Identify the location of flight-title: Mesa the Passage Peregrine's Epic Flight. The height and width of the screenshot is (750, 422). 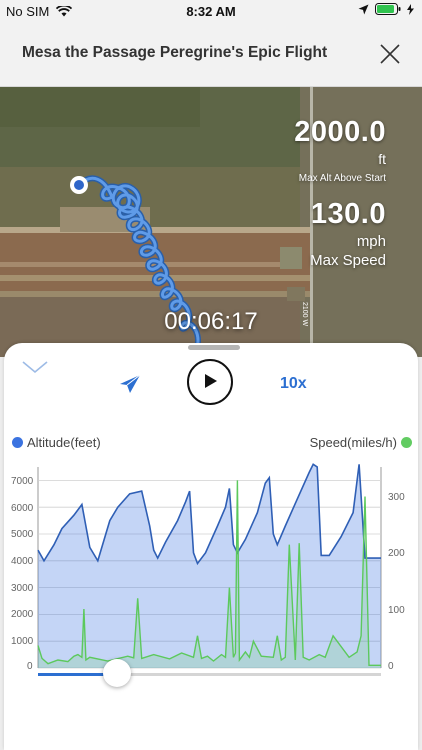
(175, 52).